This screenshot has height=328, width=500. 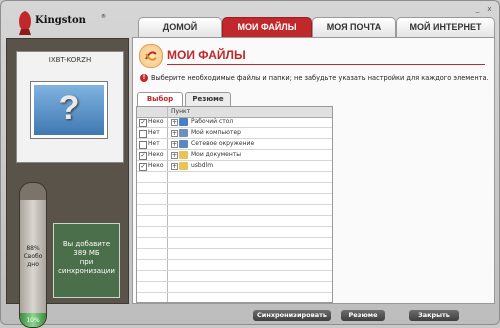 What do you see at coordinates (354, 27) in the screenshot?
I see `tab-my-mail: МОЯ ПОЧТА` at bounding box center [354, 27].